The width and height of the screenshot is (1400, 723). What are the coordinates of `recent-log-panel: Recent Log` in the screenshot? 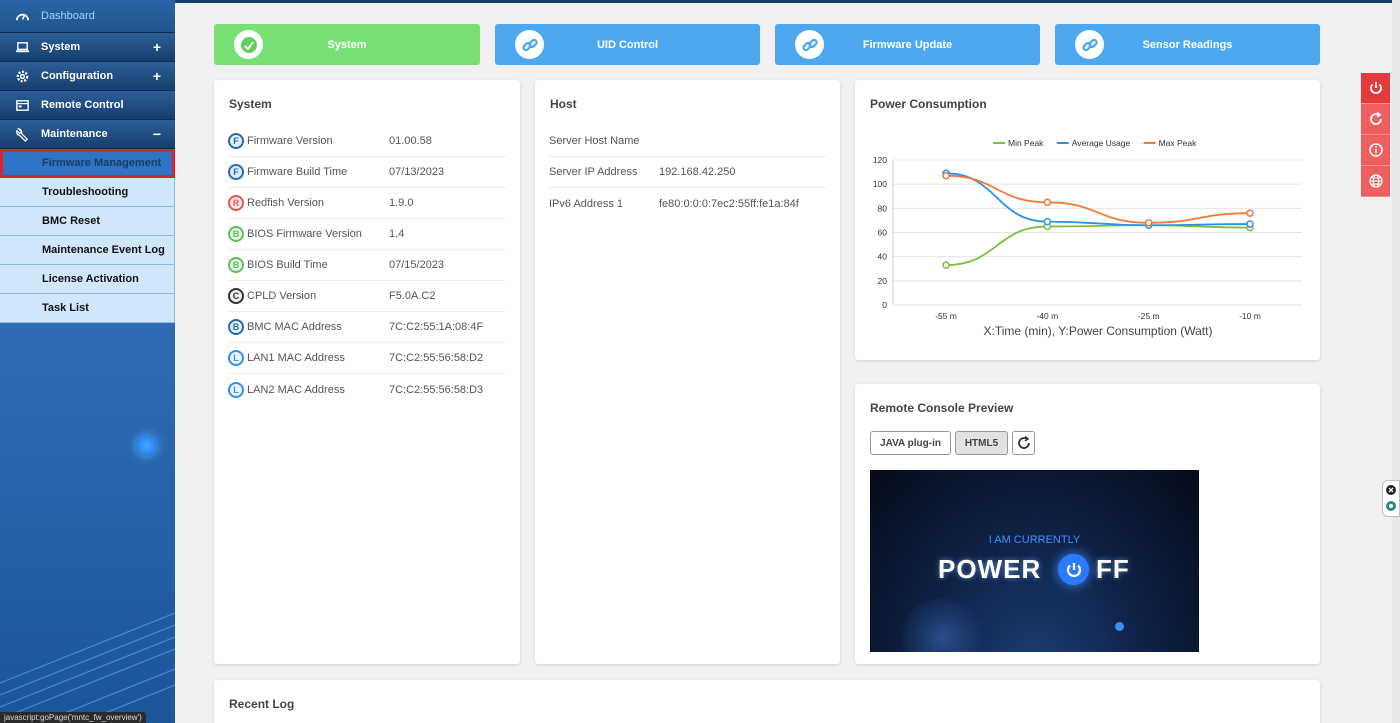 It's located at (767, 701).